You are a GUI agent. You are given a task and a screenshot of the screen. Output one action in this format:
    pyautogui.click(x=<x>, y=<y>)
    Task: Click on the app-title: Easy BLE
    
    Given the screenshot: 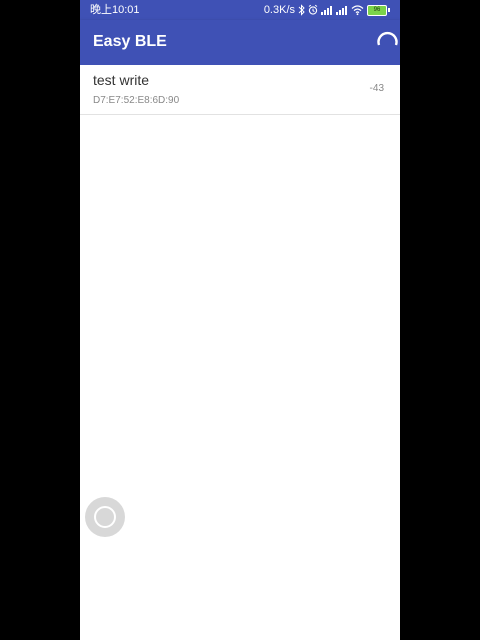 What is the action you would take?
    pyautogui.click(x=130, y=41)
    